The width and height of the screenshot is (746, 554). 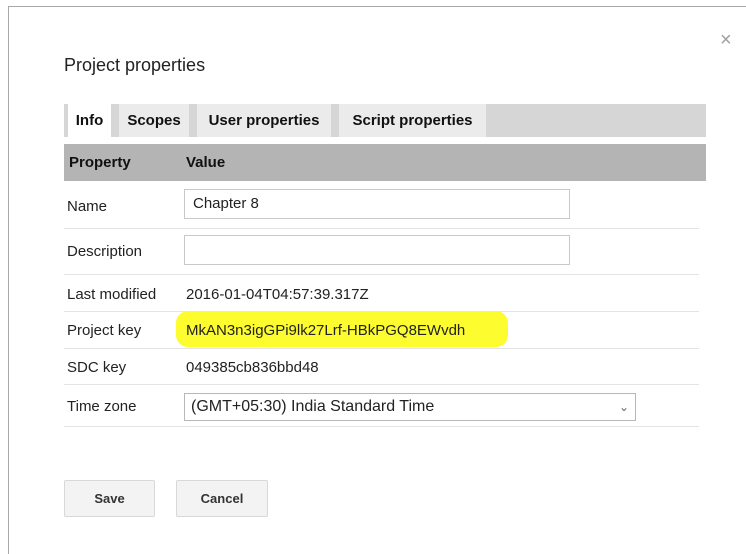 What do you see at coordinates (377, 250) in the screenshot?
I see `description-field` at bounding box center [377, 250].